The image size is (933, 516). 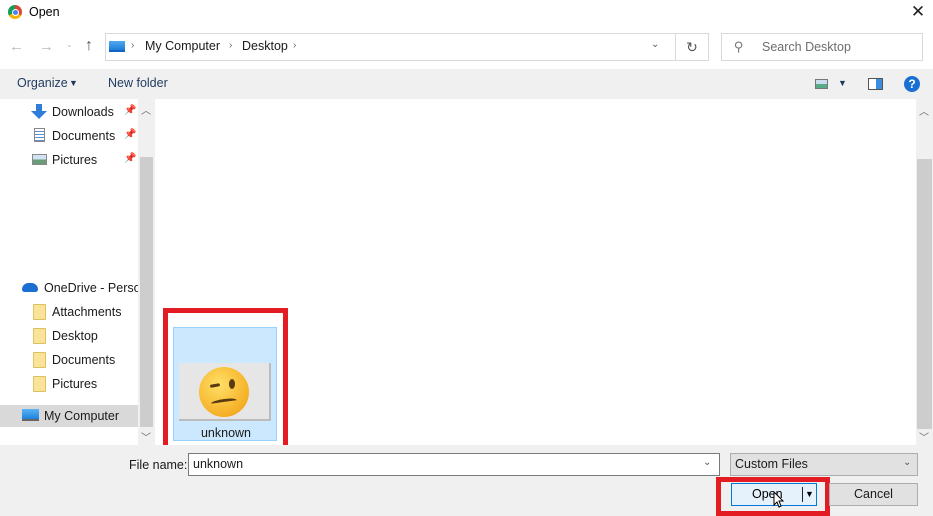 What do you see at coordinates (15, 12) in the screenshot?
I see `chrome-icon` at bounding box center [15, 12].